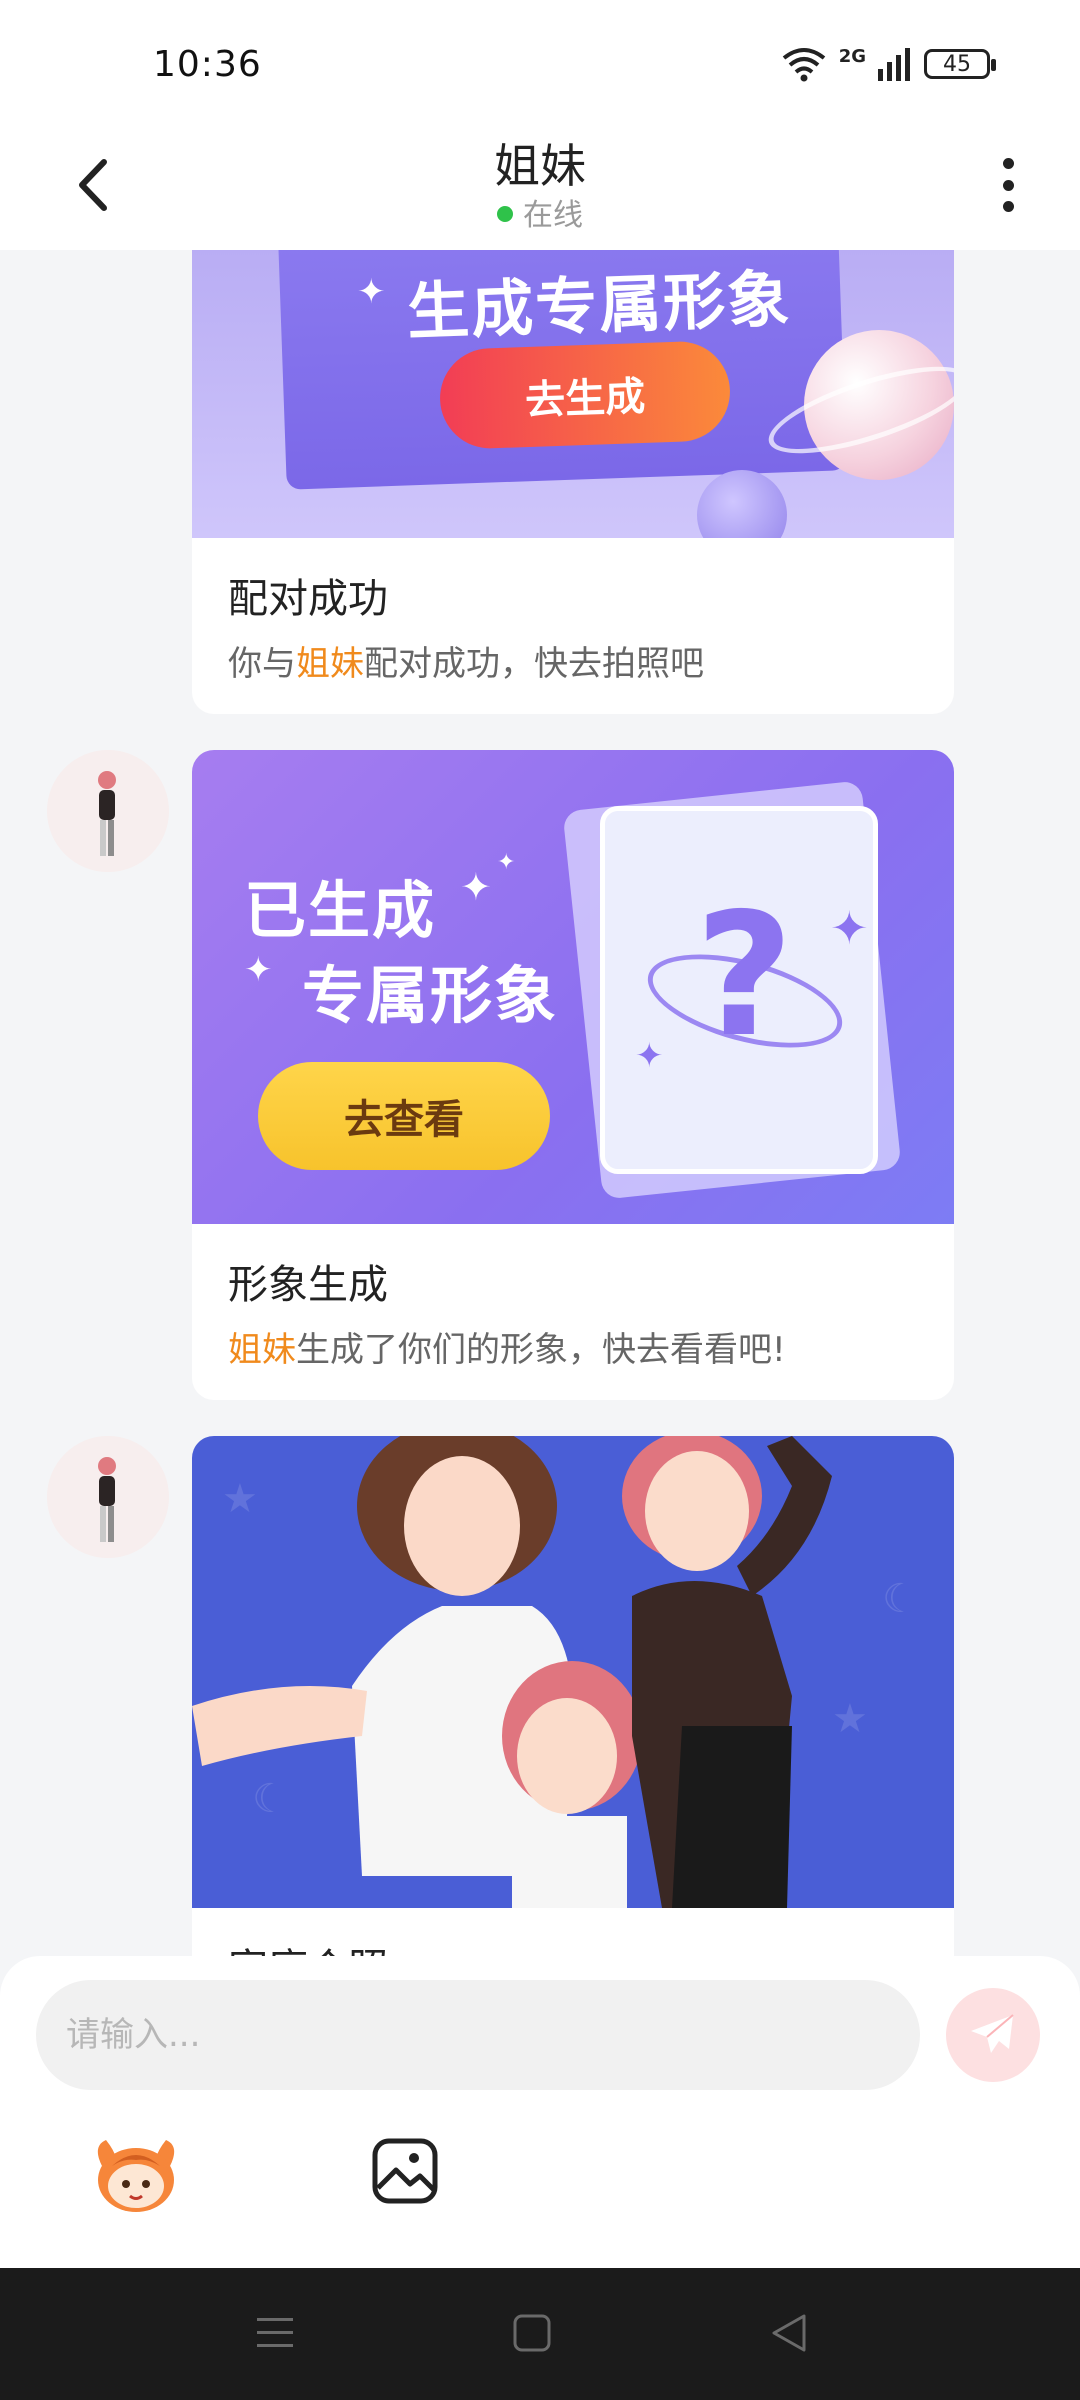  What do you see at coordinates (405, 2171) in the screenshot?
I see `image-picker-icon` at bounding box center [405, 2171].